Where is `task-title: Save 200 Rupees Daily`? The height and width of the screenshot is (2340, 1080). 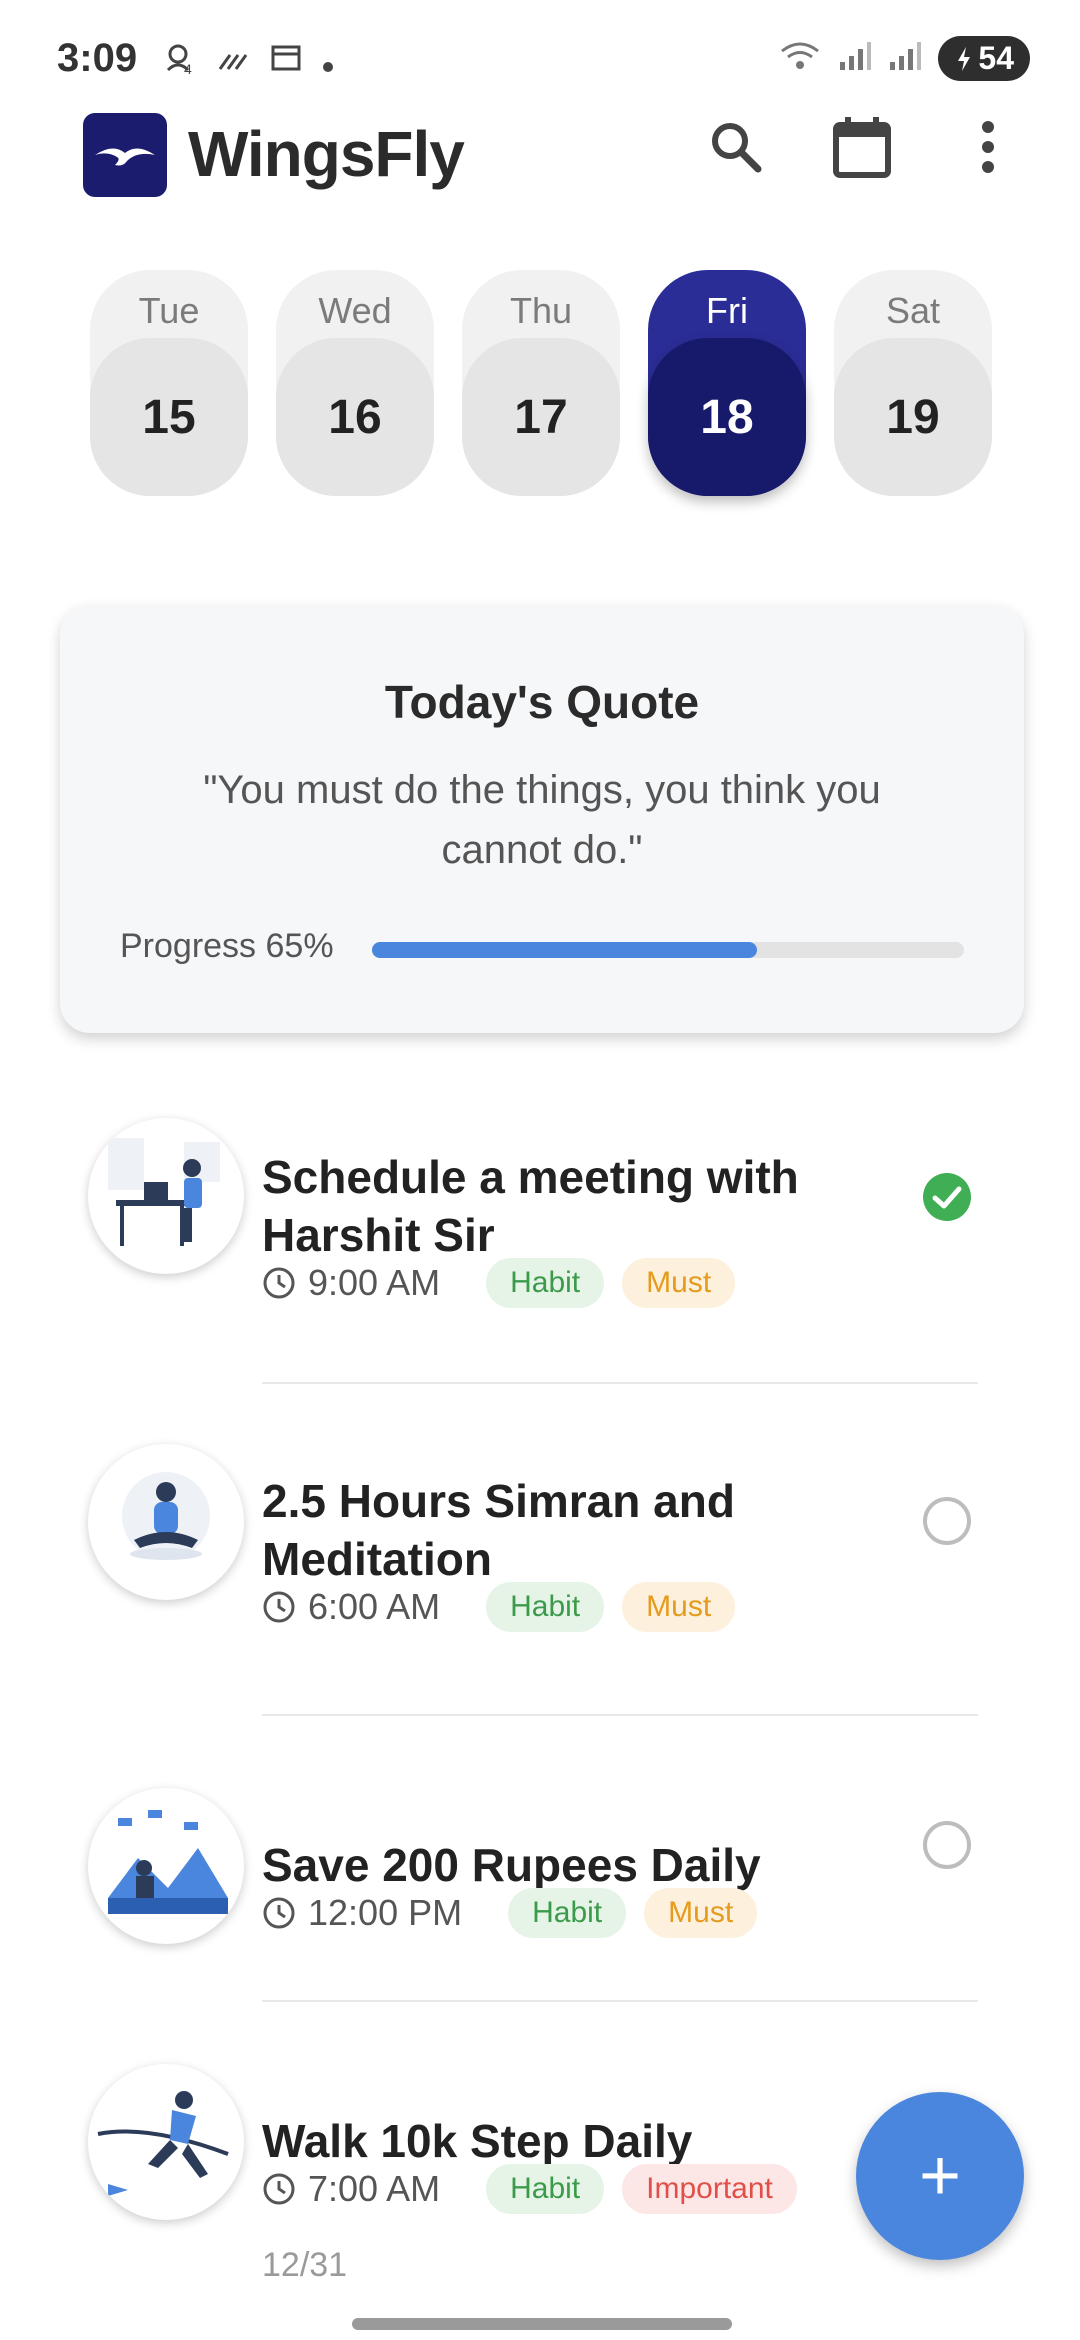 task-title: Save 200 Rupees Daily is located at coordinates (511, 1865).